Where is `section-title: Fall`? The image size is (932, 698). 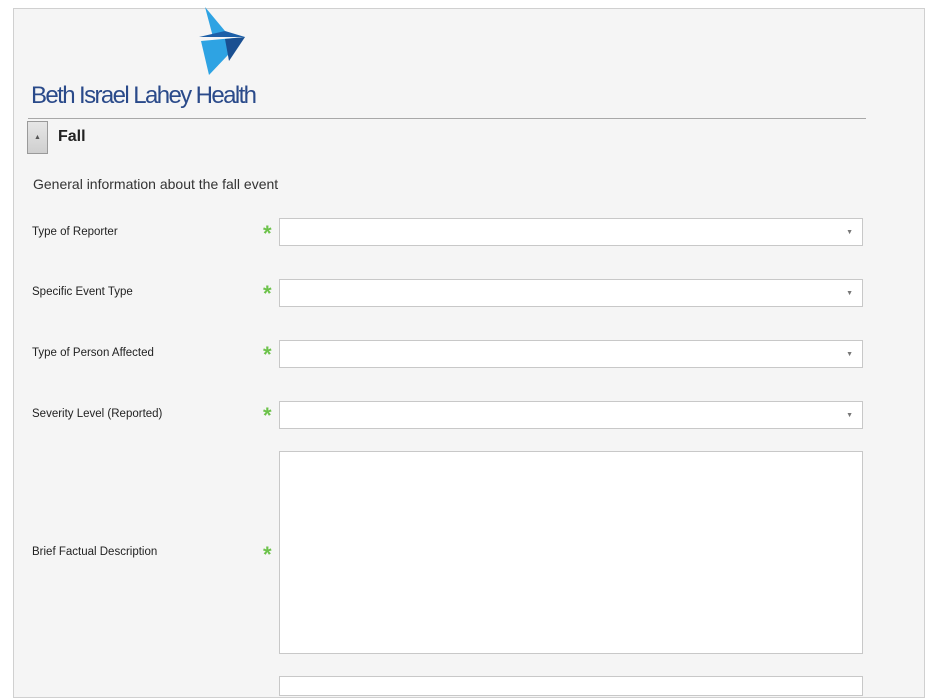
section-title: Fall is located at coordinates (72, 136).